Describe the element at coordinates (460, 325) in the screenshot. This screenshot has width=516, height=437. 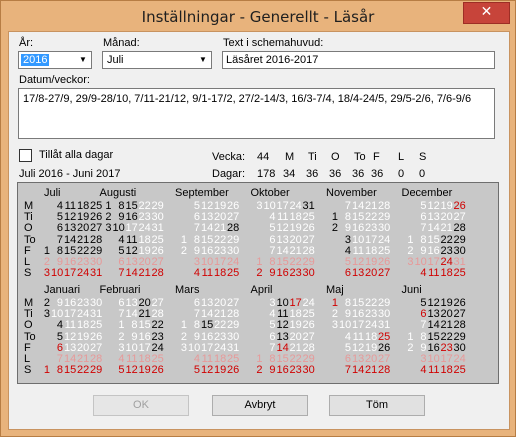
I see `calendar-day: 28` at that location.